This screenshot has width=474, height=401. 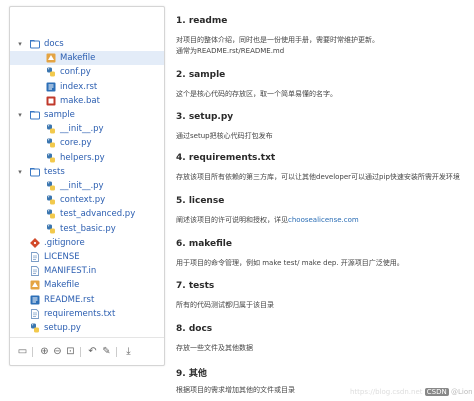 I want to click on tree-file-item: conf.py, so click(x=87, y=72).